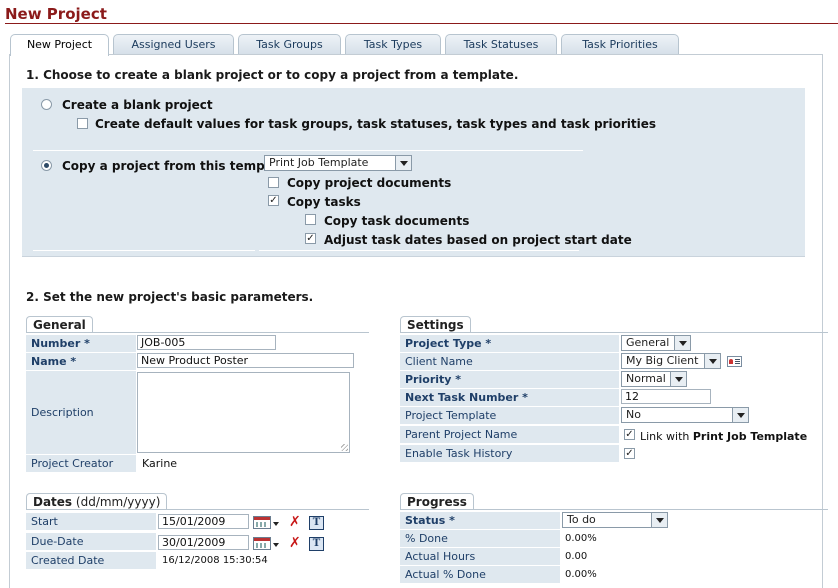 The width and height of the screenshot is (838, 588). What do you see at coordinates (480, 520) in the screenshot?
I see `status-label: Status *` at bounding box center [480, 520].